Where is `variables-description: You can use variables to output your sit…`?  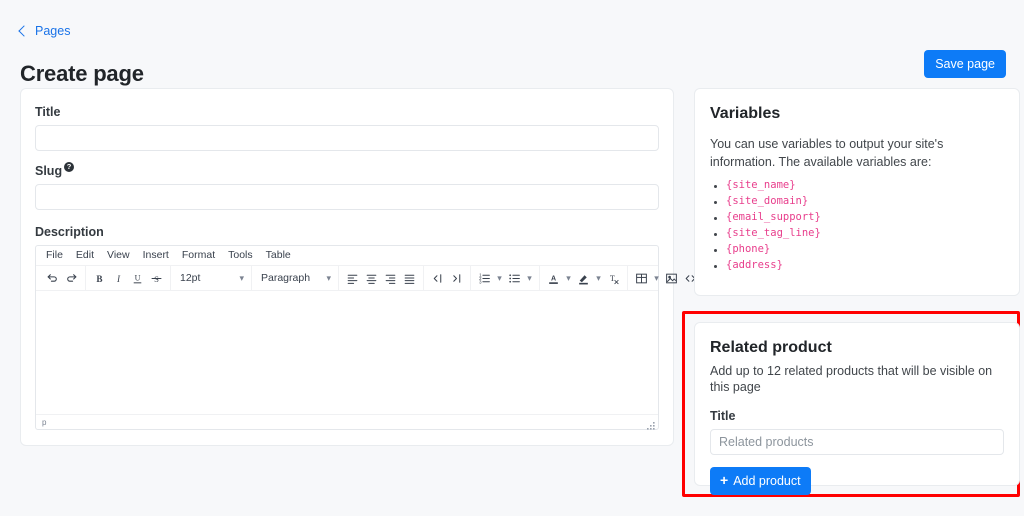
variables-description: You can use variables to output your sit… is located at coordinates (827, 153).